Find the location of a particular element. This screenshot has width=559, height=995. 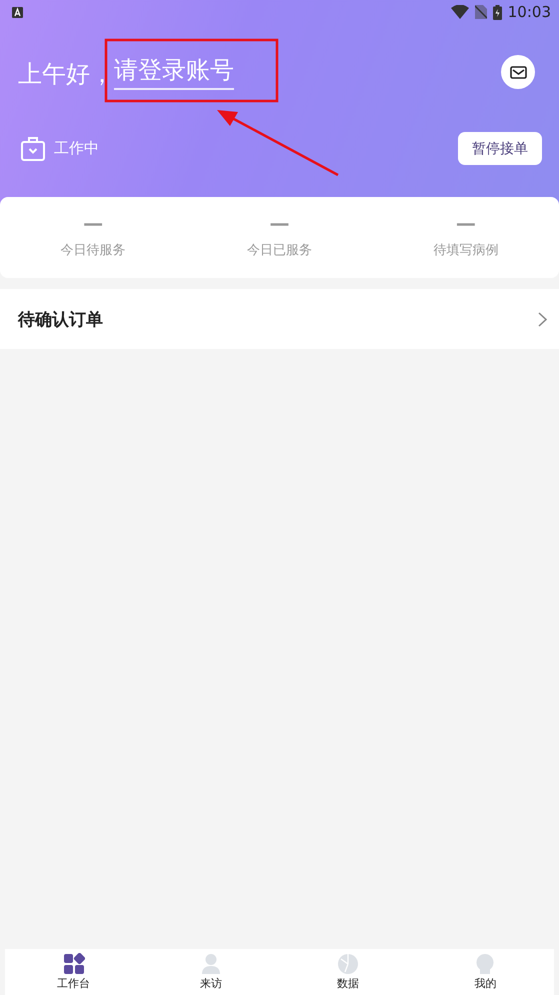

nav-tab: 我的 is located at coordinates (485, 972).